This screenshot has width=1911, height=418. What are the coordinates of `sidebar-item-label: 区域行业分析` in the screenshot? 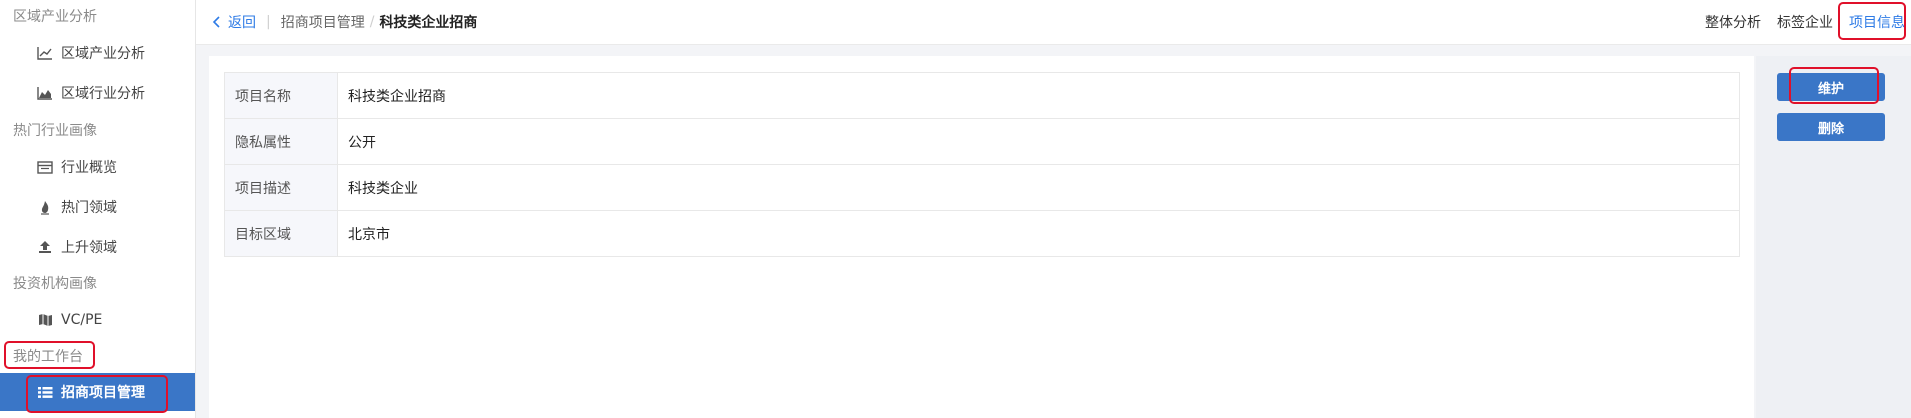 It's located at (103, 94).